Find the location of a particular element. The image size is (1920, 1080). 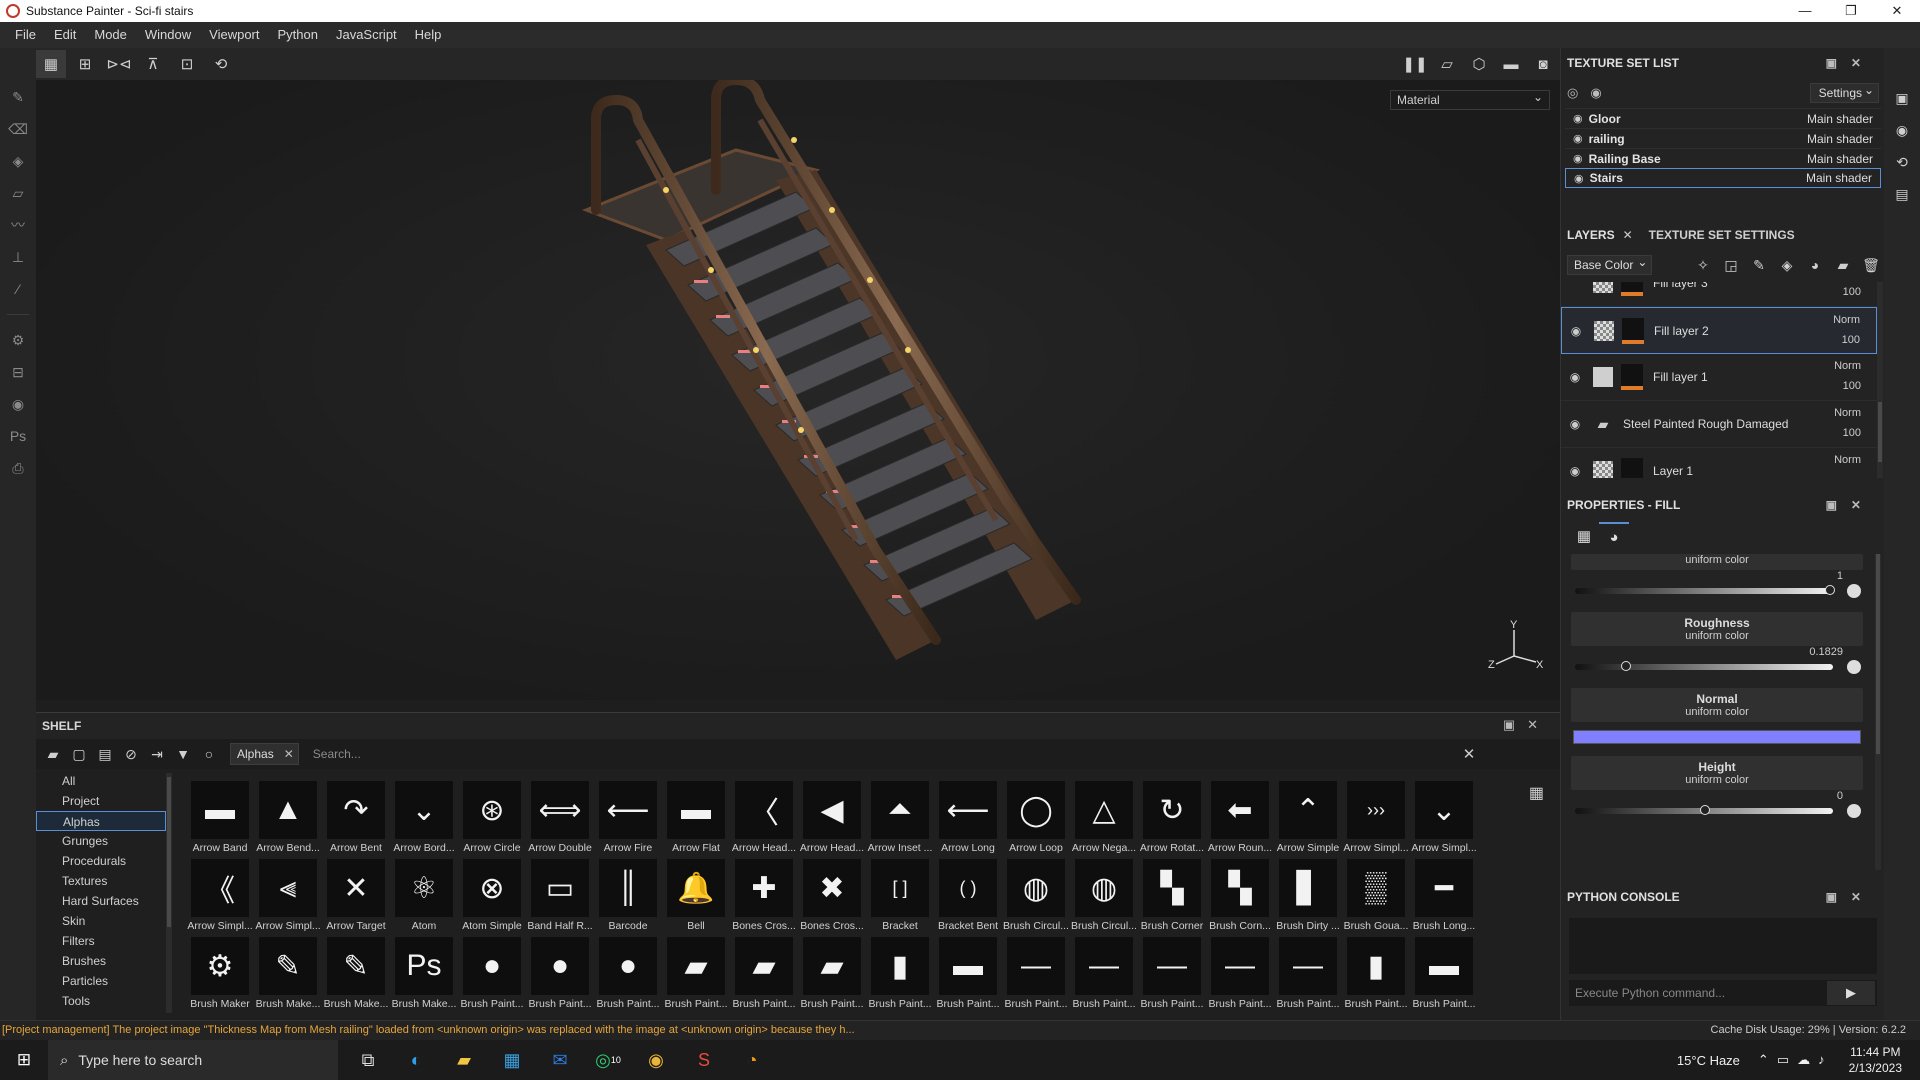

add-paint-layer-icon: ✎ is located at coordinates (1759, 265).